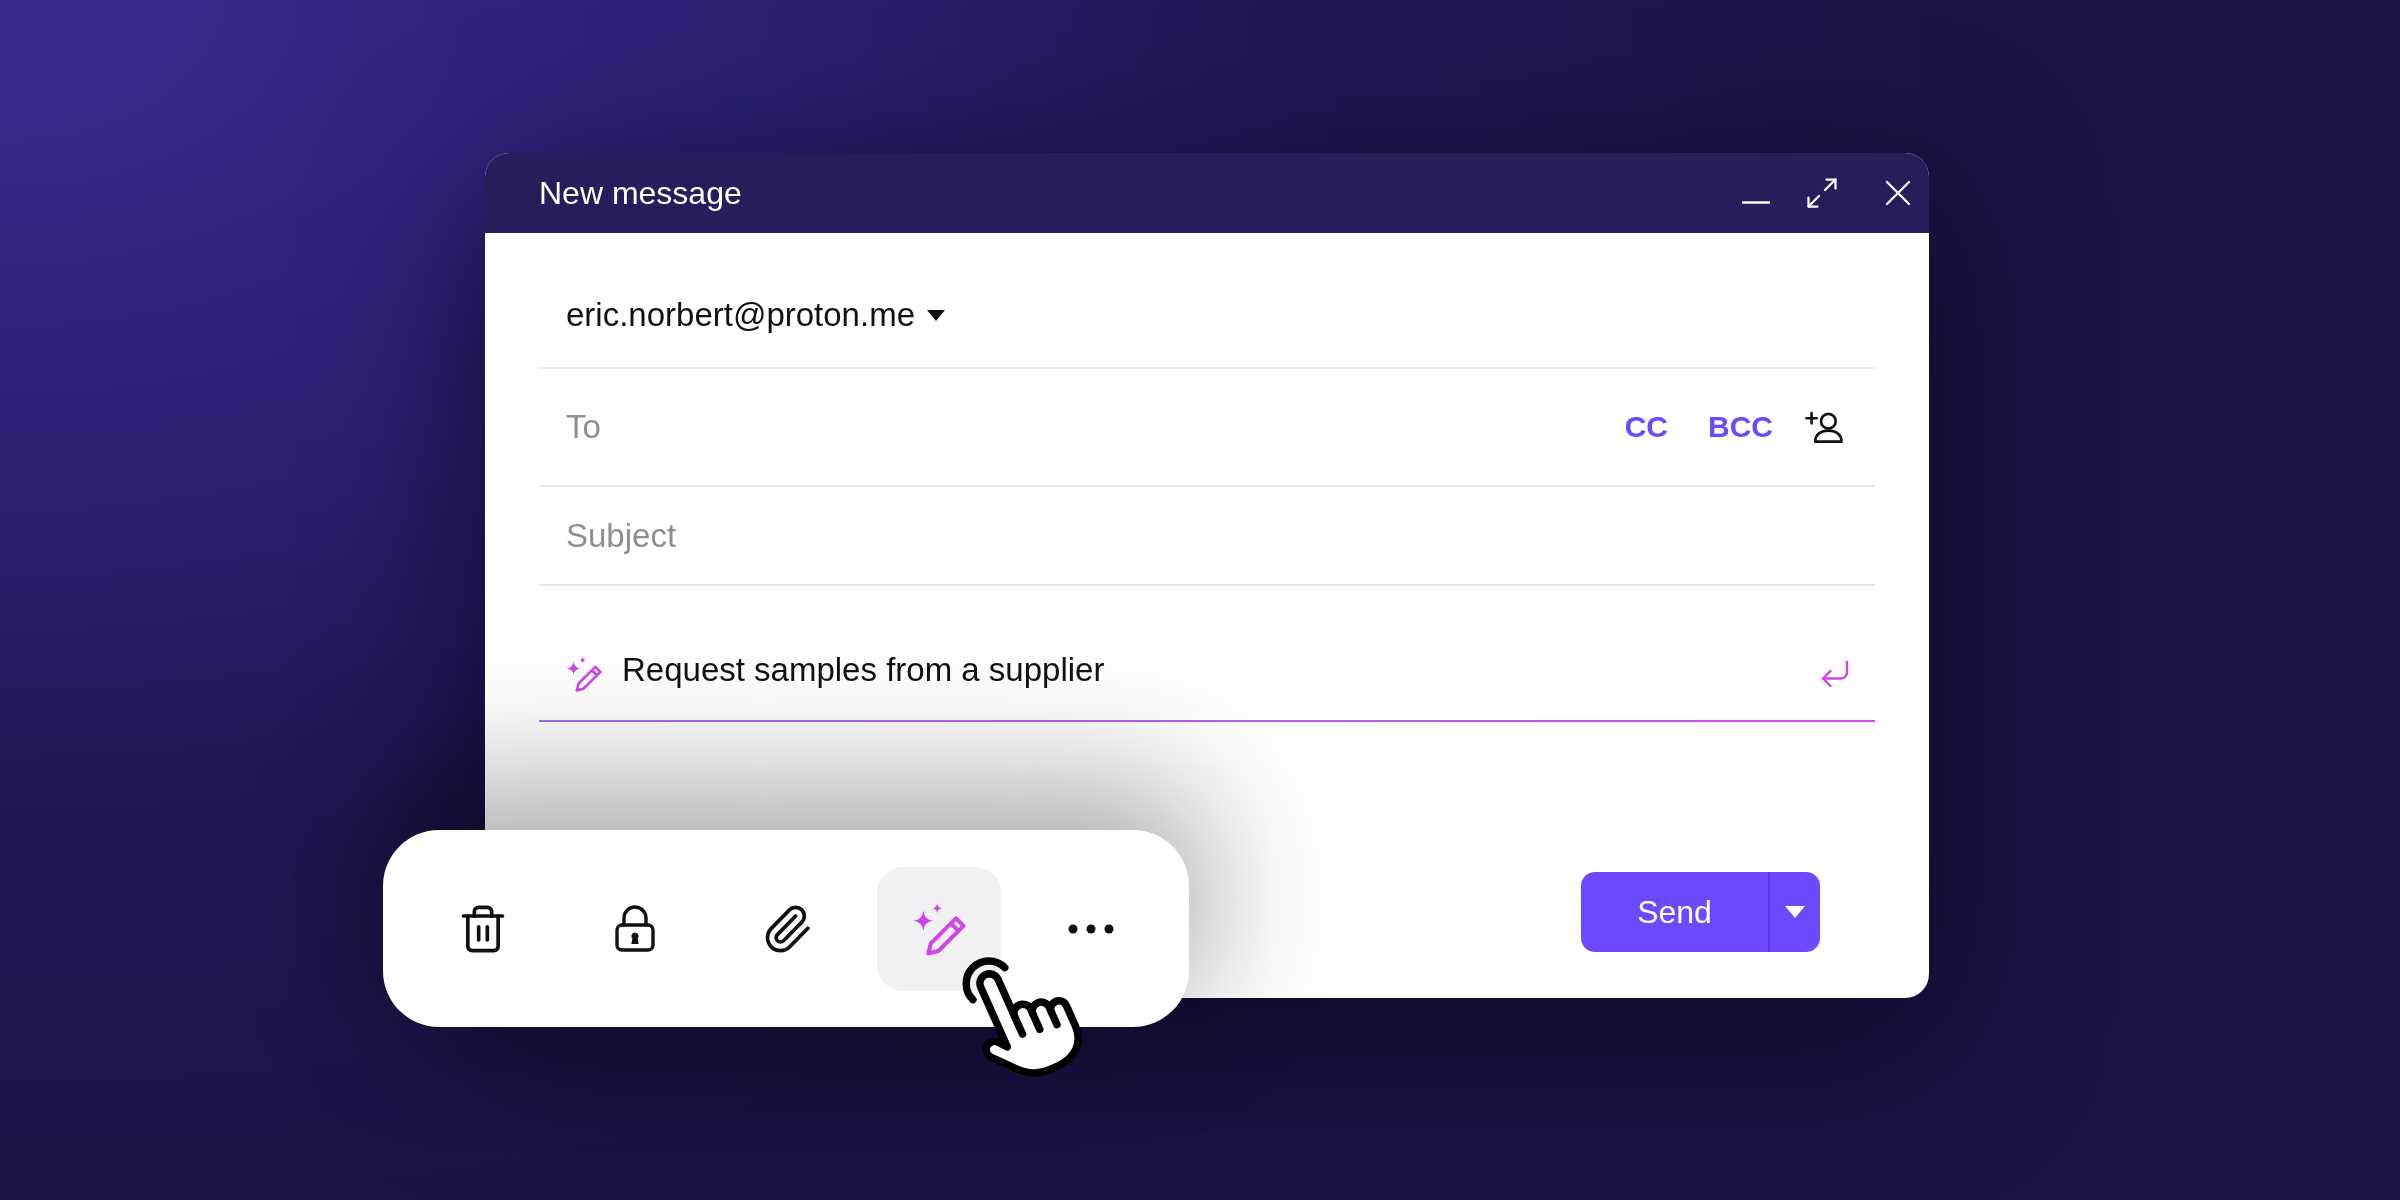 The height and width of the screenshot is (1200, 2400). Describe the element at coordinates (1674, 912) in the screenshot. I see `send-button: Send` at that location.